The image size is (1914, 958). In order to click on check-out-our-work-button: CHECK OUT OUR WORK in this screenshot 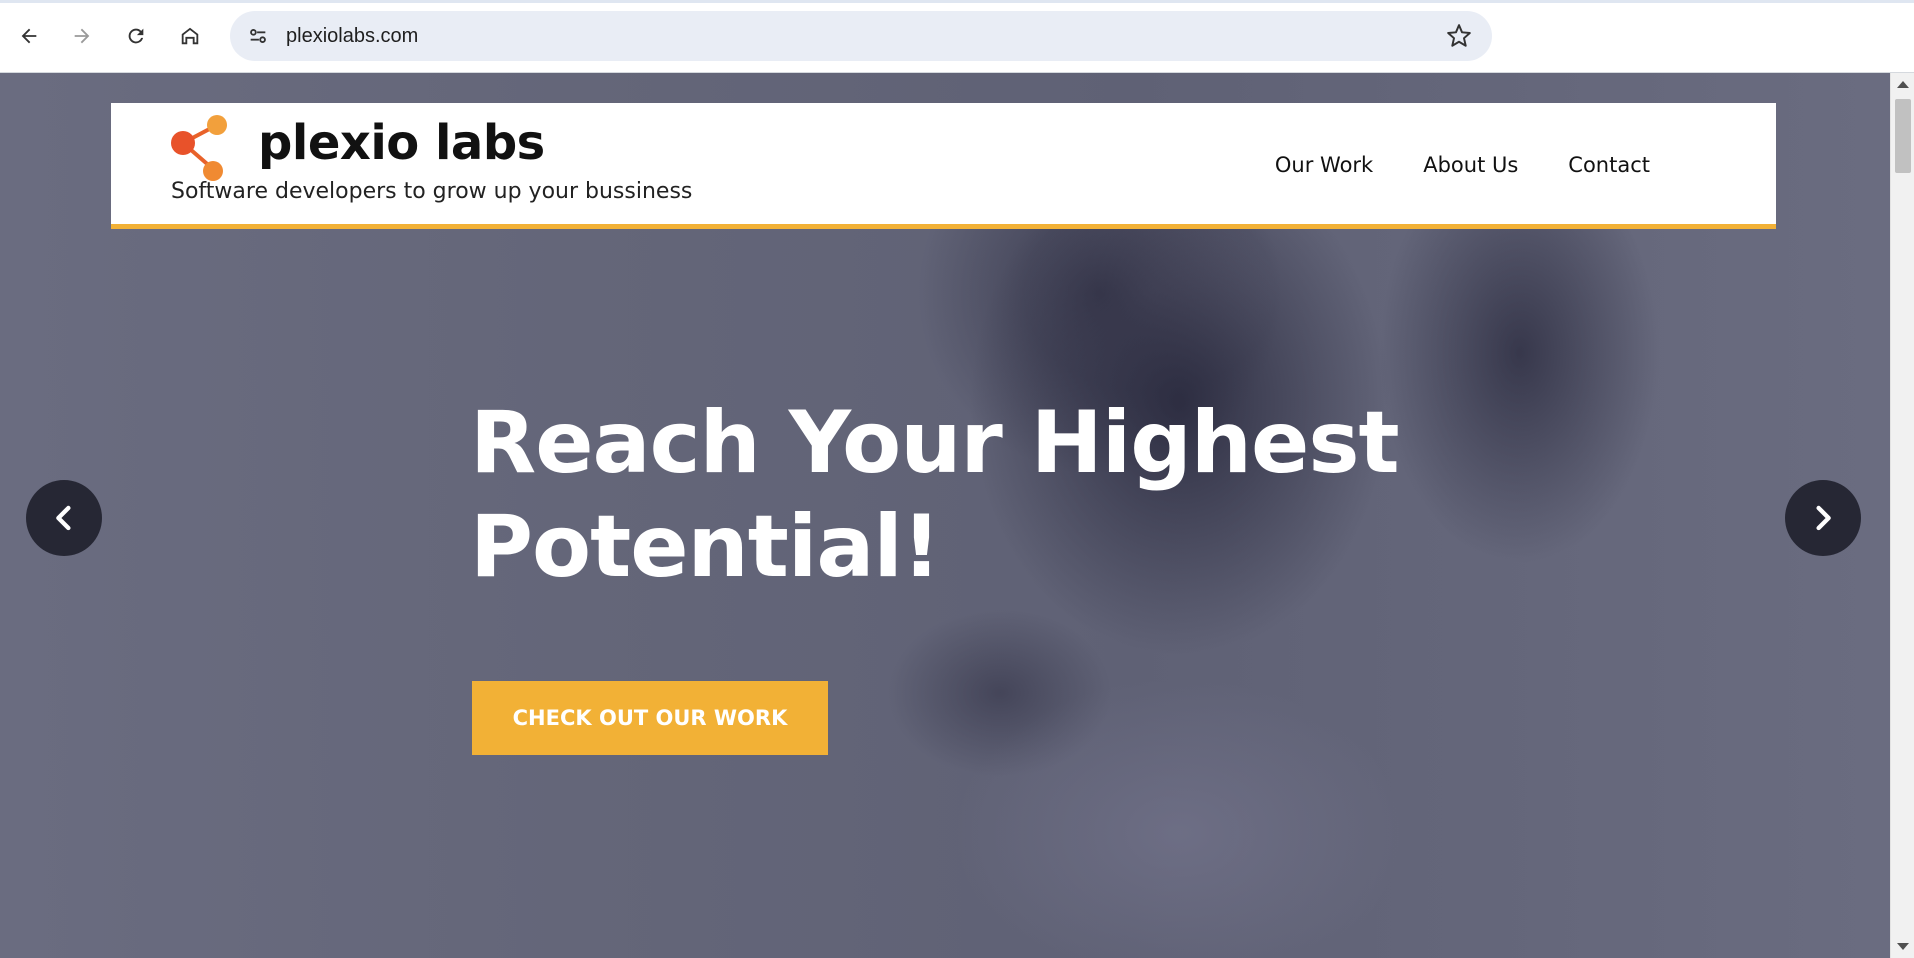, I will do `click(650, 718)`.